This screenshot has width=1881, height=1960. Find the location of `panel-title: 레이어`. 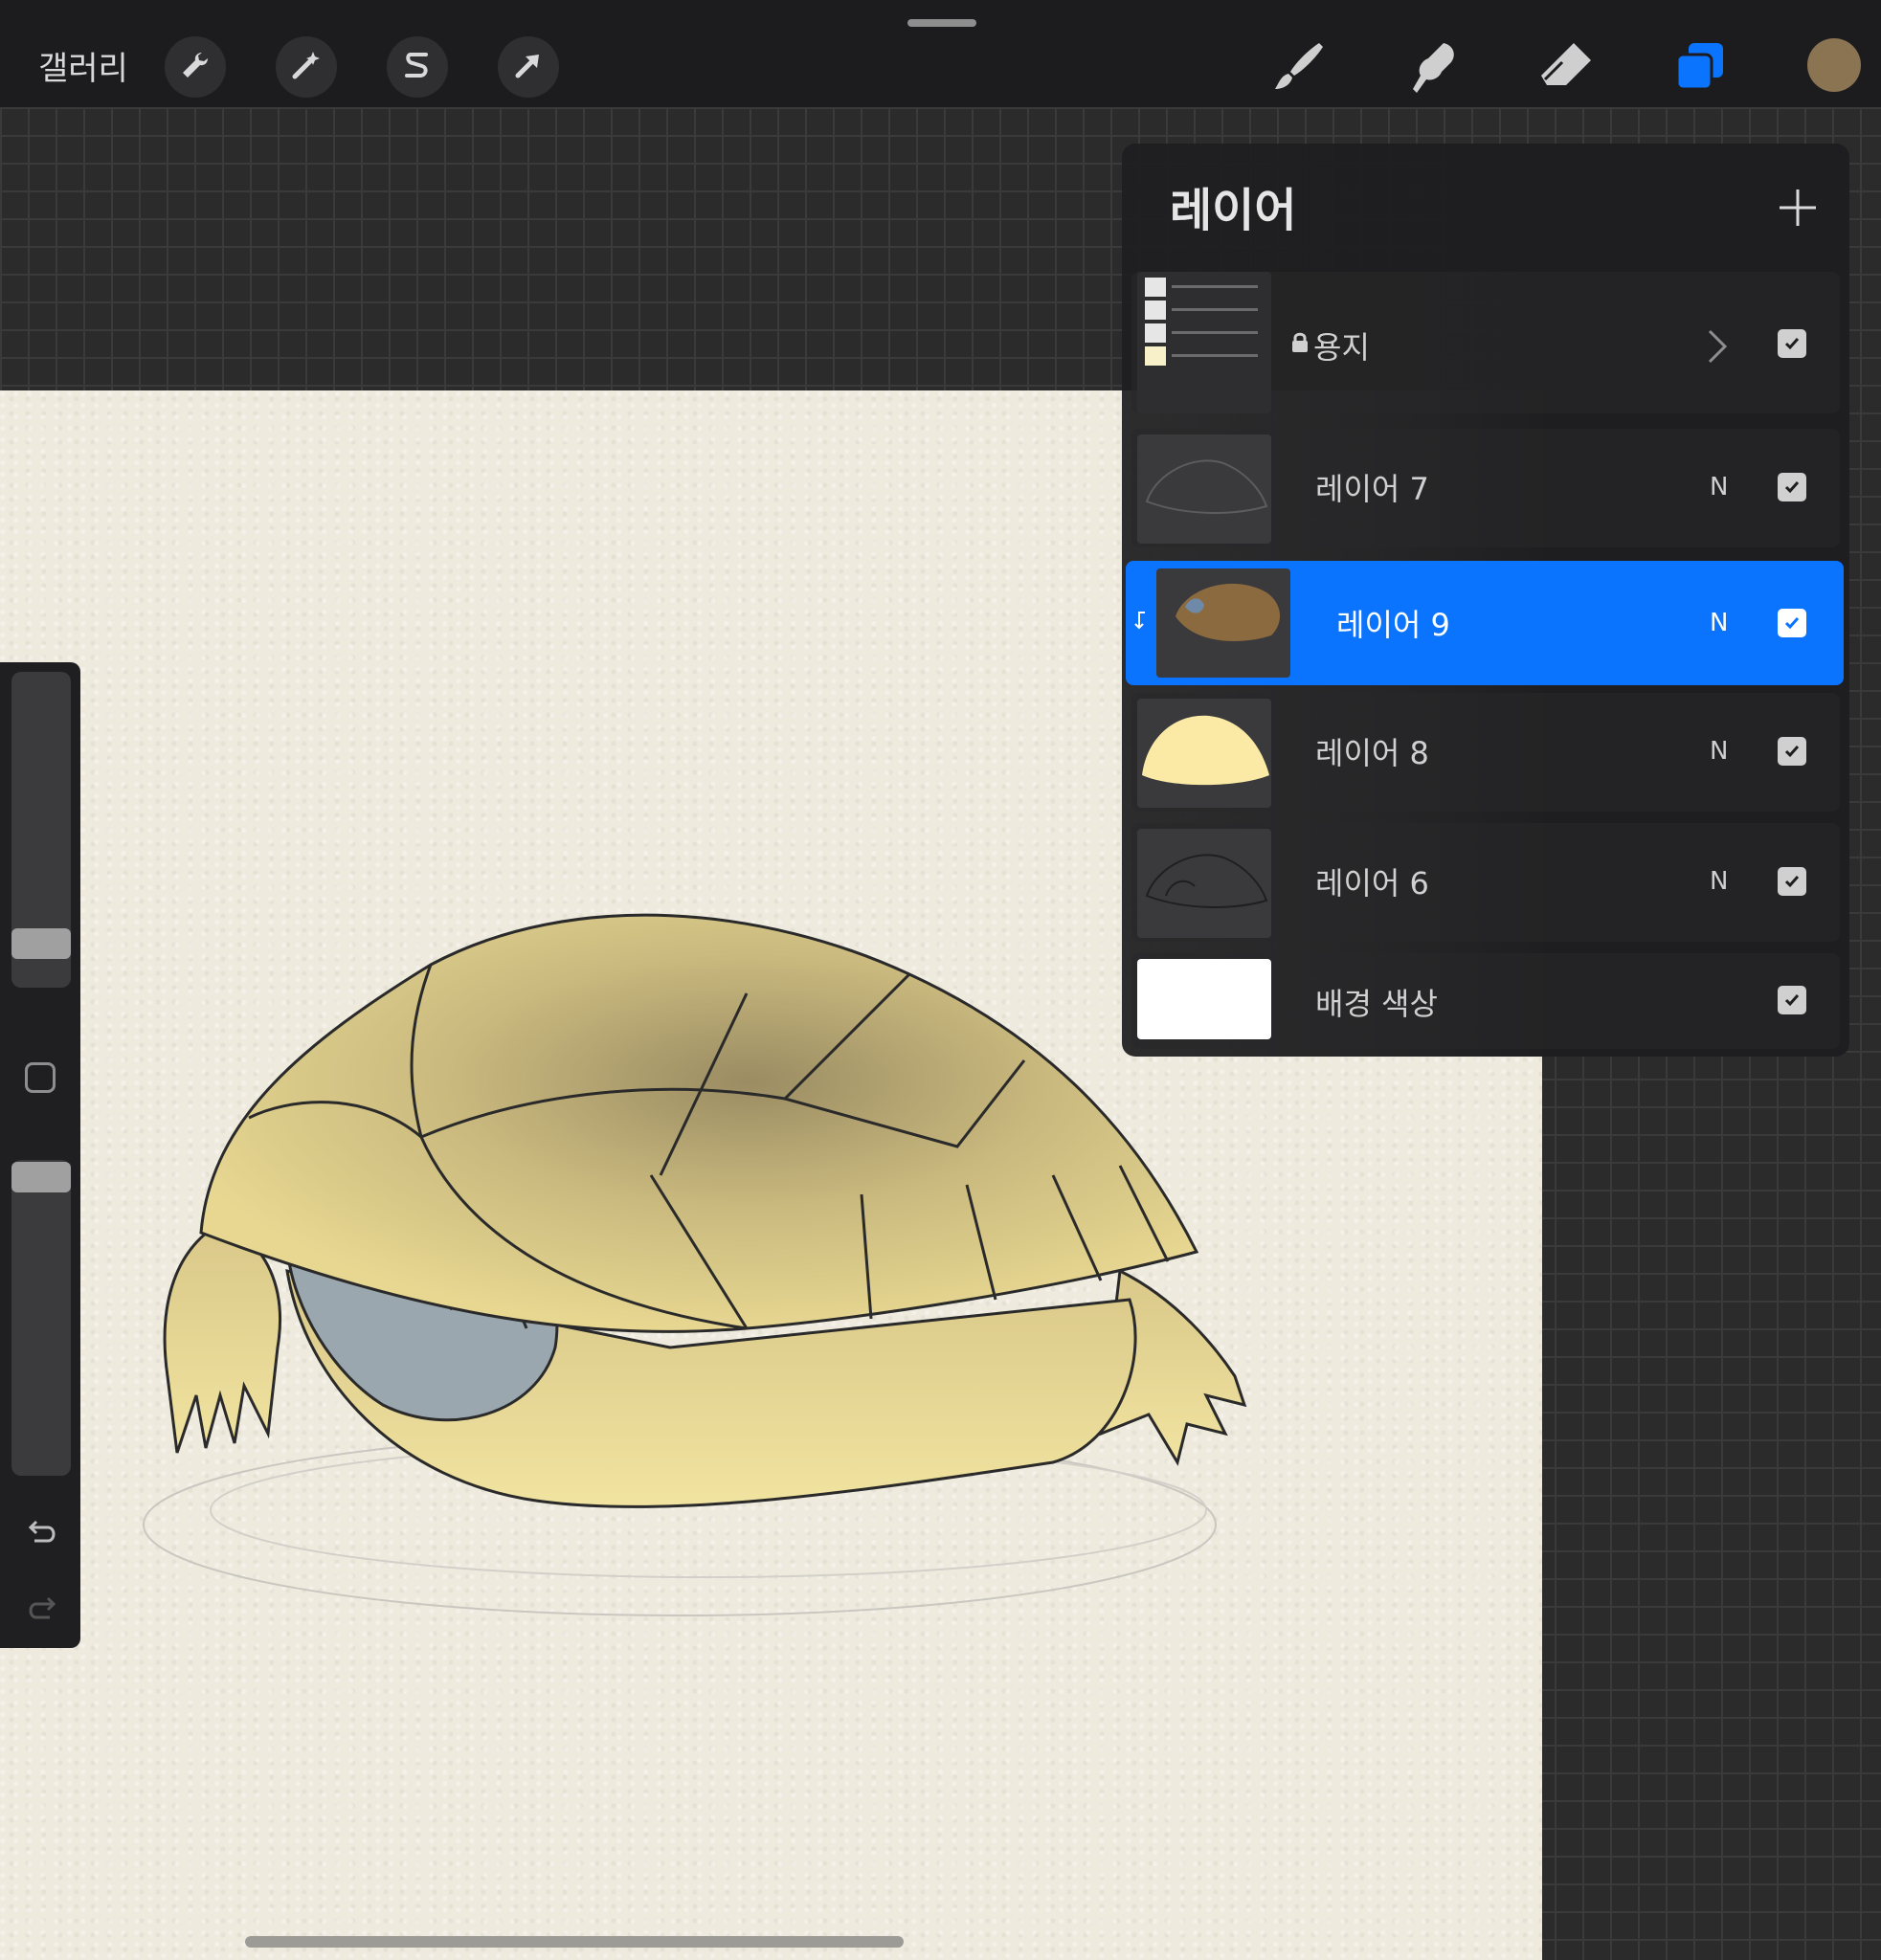

panel-title: 레이어 is located at coordinates (1233, 211).